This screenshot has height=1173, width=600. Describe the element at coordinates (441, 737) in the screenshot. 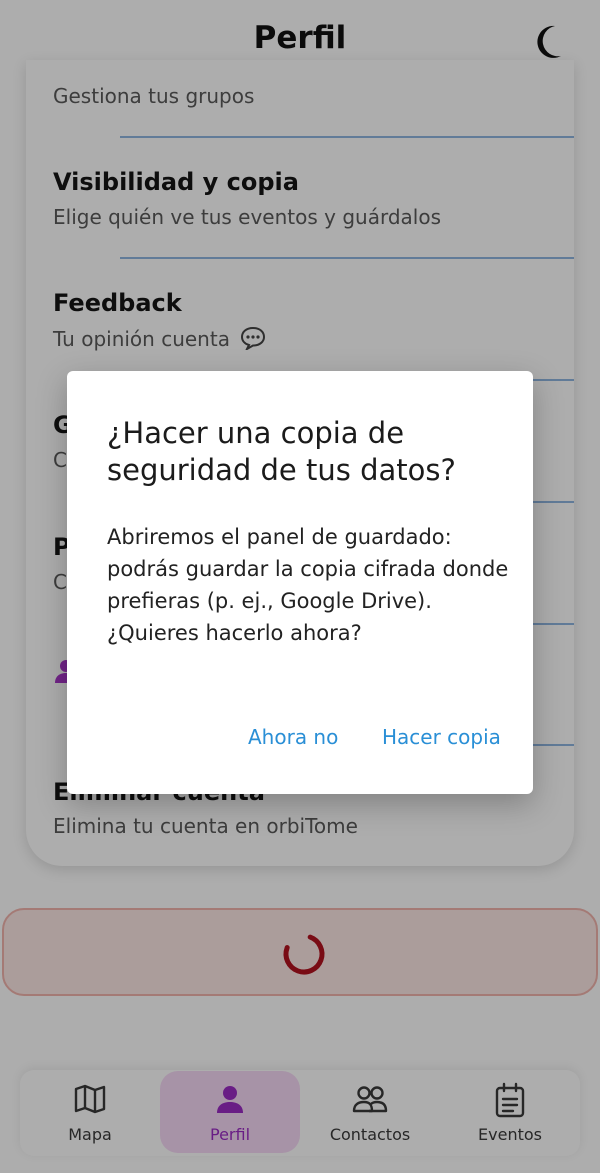

I see `confirm-backup-button: Hacer copia` at that location.